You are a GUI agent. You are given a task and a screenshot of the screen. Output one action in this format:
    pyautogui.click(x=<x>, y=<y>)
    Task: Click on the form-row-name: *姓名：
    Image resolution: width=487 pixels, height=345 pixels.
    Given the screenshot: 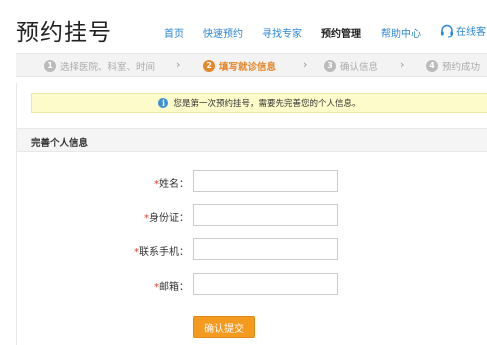 What is the action you would take?
    pyautogui.click(x=252, y=181)
    